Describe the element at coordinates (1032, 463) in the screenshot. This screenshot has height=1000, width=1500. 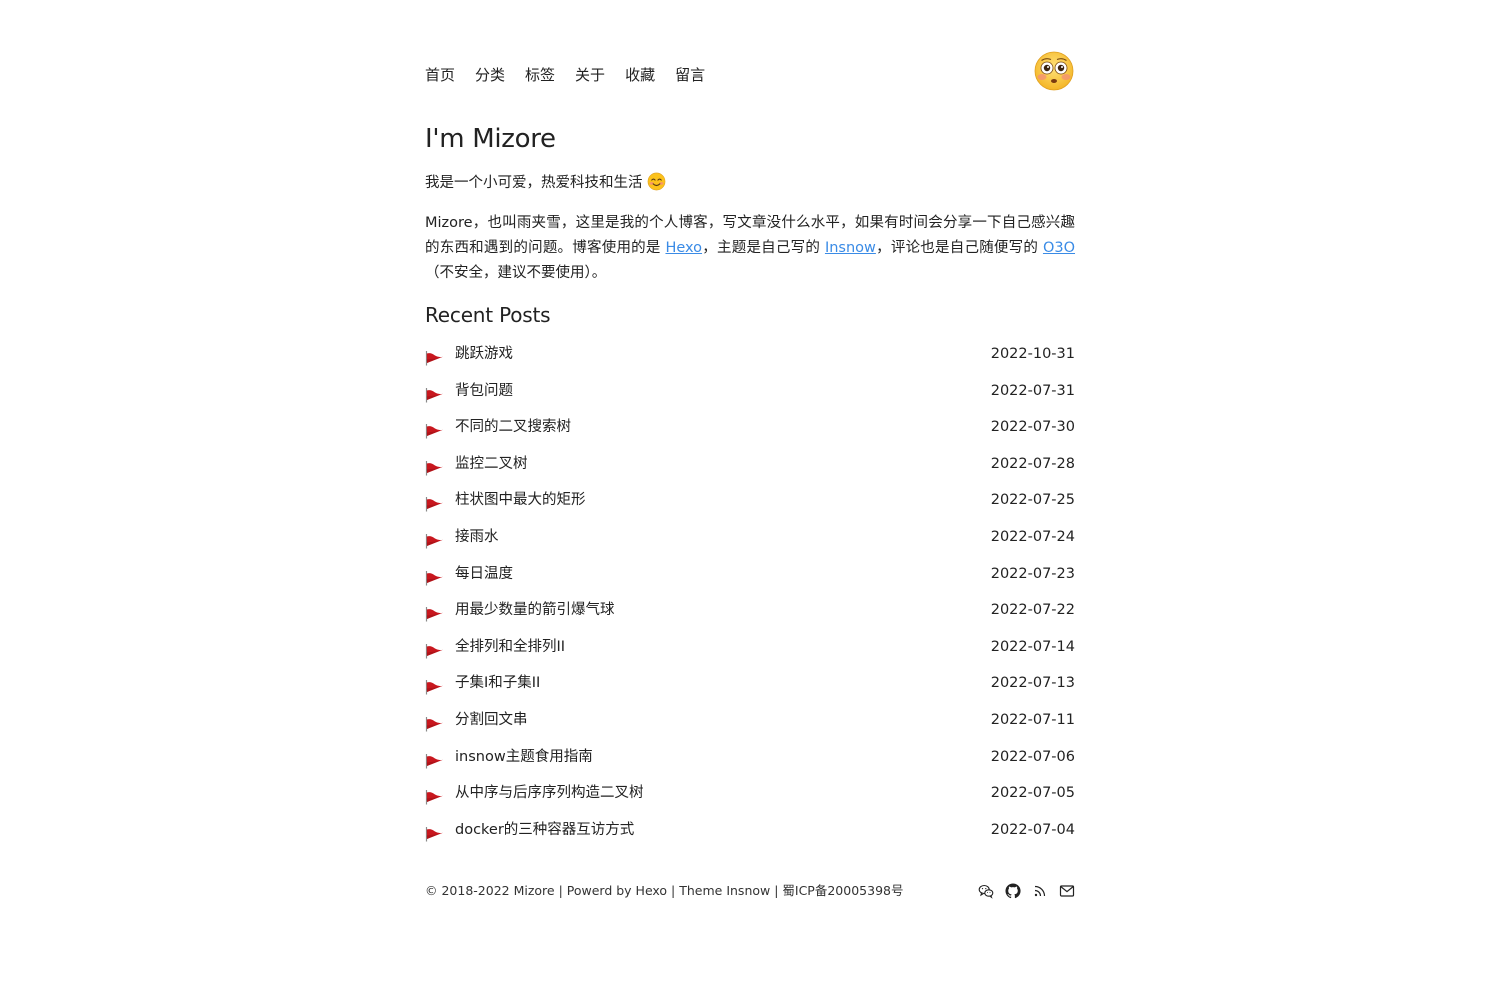
I see `post-date: 2022-07-28` at that location.